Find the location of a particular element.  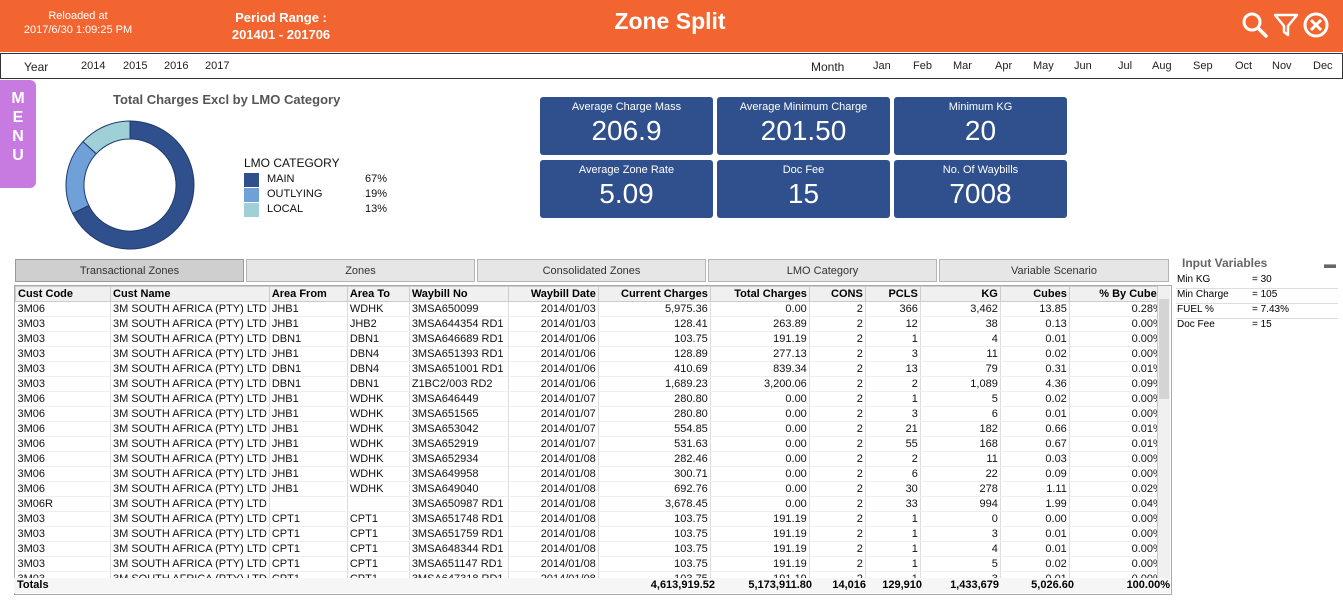

input-variable-value: = 7.43% is located at coordinates (1270, 309).